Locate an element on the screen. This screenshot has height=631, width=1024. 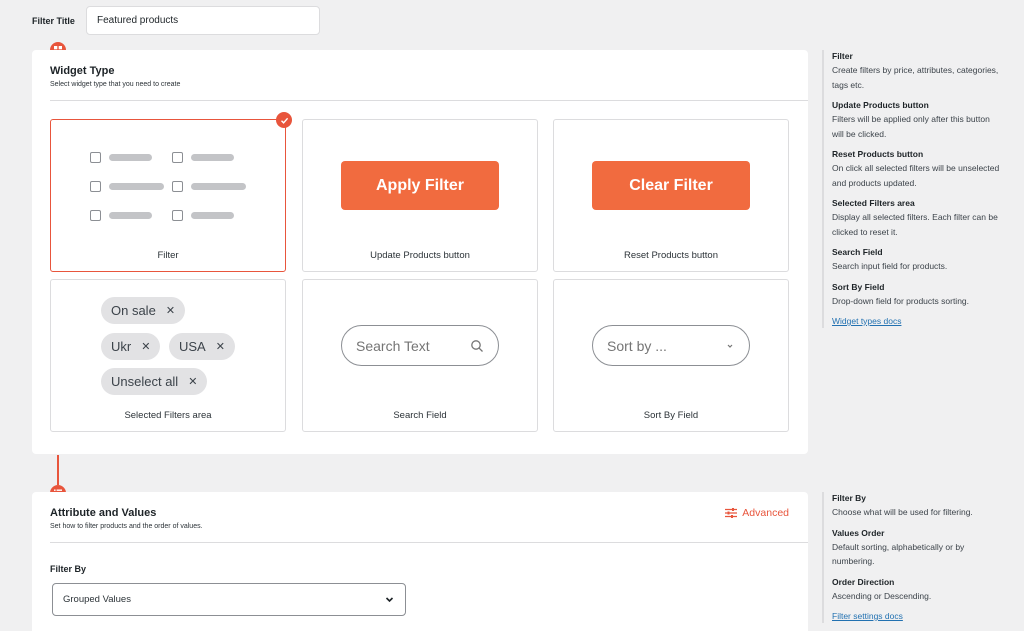
help-title: Sort By Field is located at coordinates (858, 286).